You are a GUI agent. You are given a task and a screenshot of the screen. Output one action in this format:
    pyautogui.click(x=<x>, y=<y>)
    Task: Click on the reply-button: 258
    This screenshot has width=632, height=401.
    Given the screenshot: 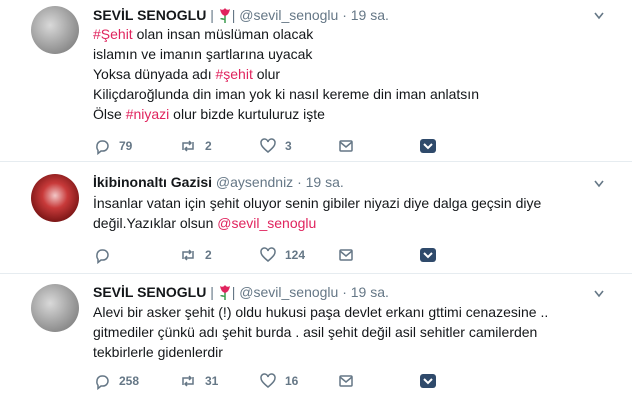 What is the action you would take?
    pyautogui.click(x=116, y=381)
    